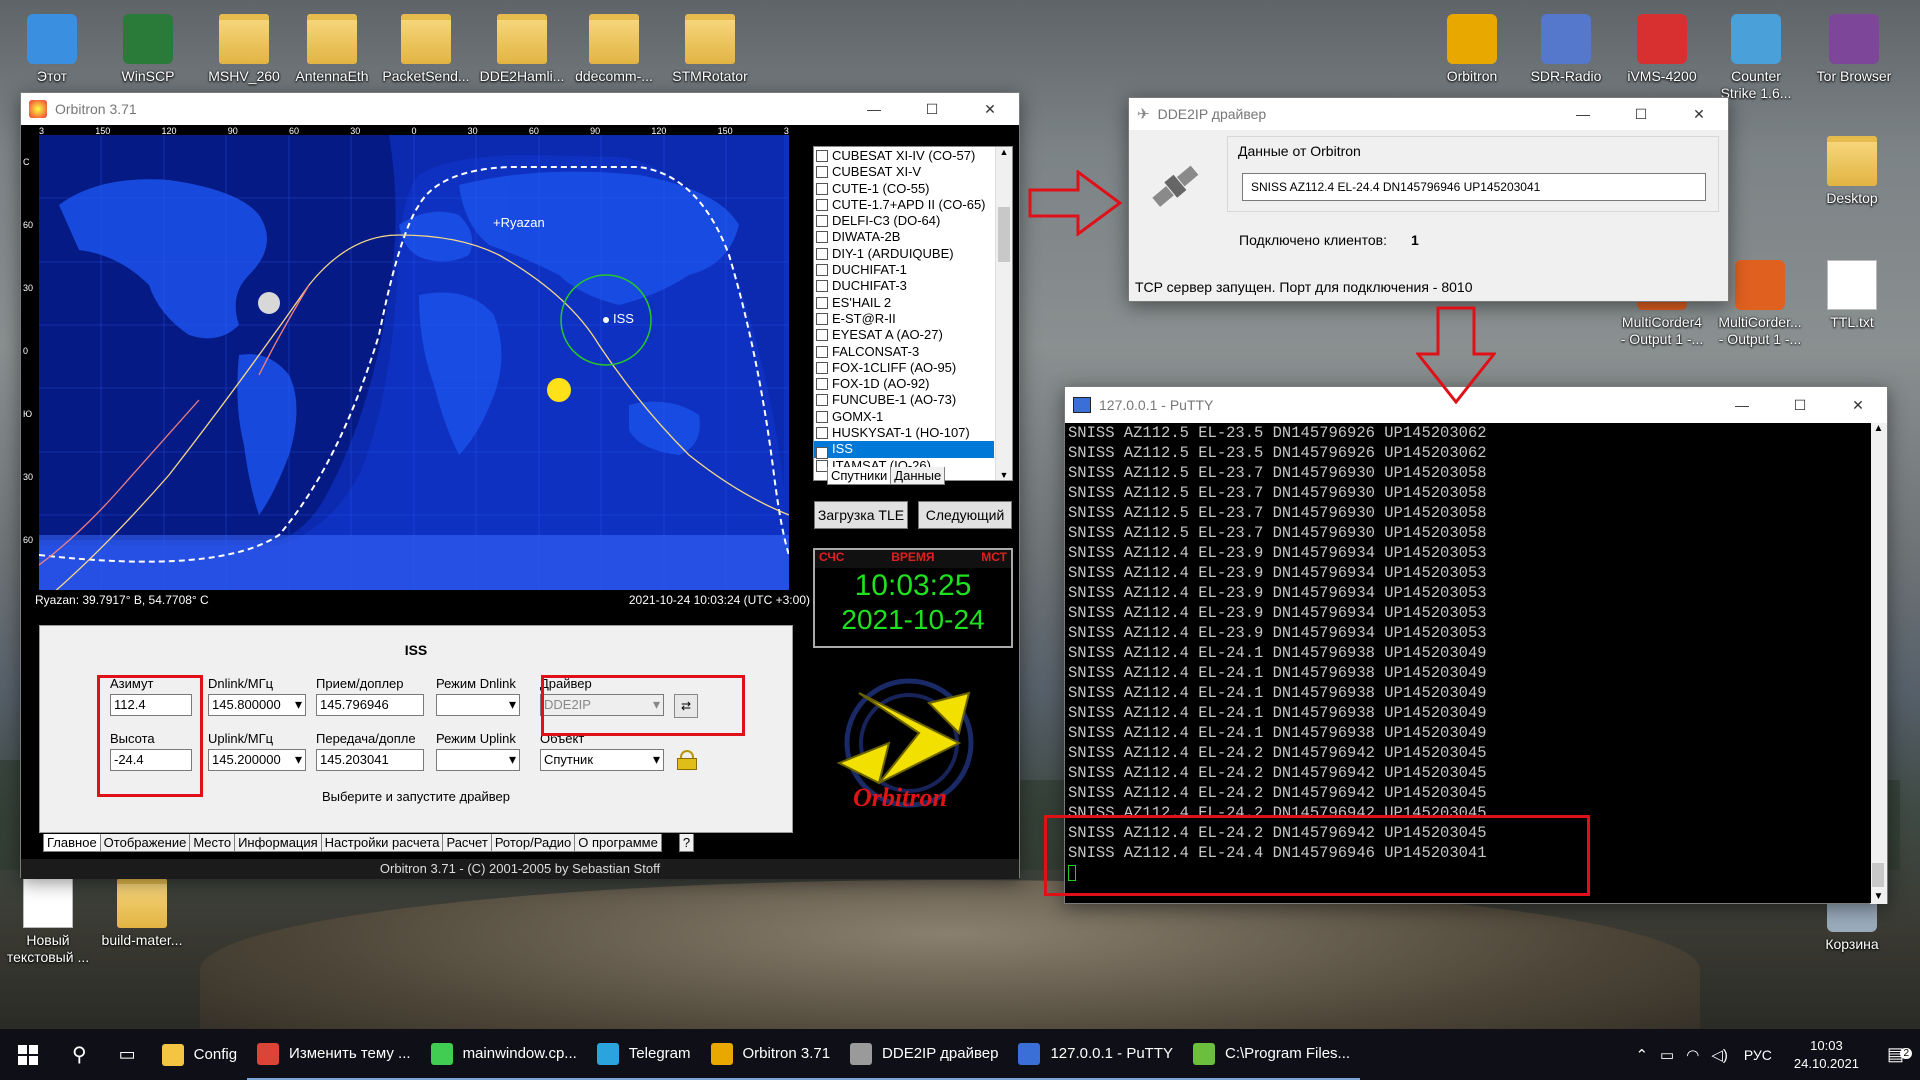 This screenshot has height=1080, width=1920. Describe the element at coordinates (1719, 1055) in the screenshot. I see `volume-icon: ◁)` at that location.